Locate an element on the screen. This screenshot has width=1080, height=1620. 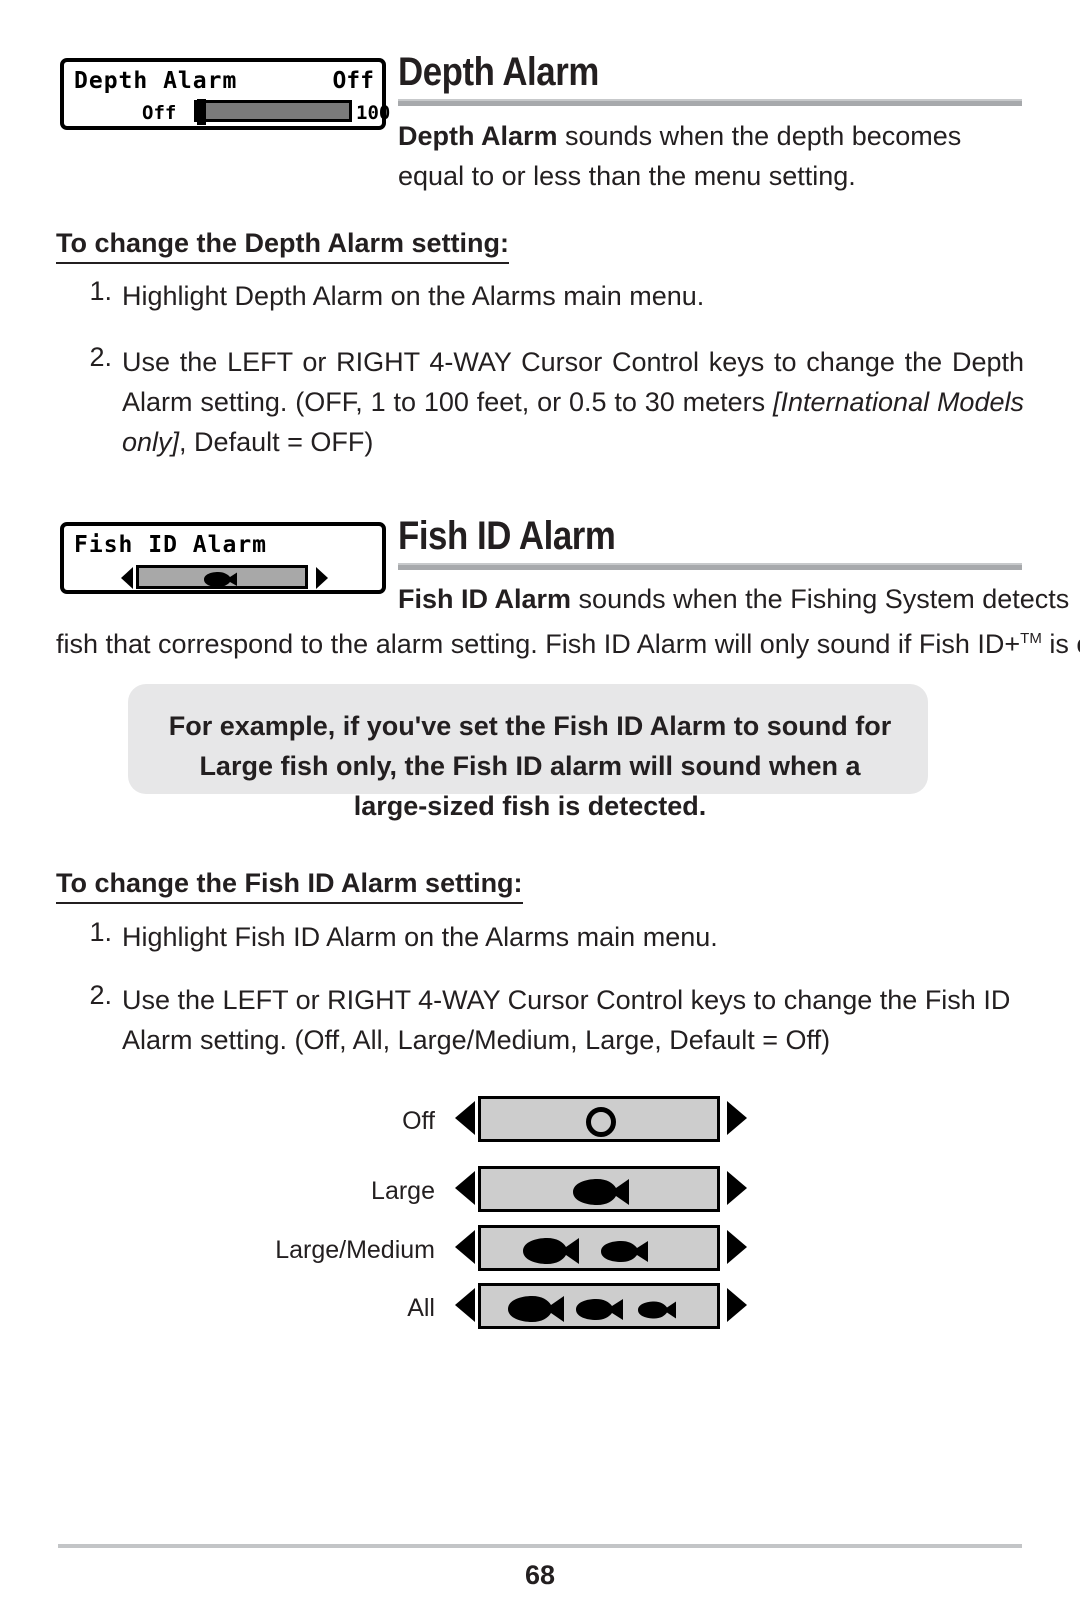
diagram-bar-large-medium is located at coordinates (599, 1248).